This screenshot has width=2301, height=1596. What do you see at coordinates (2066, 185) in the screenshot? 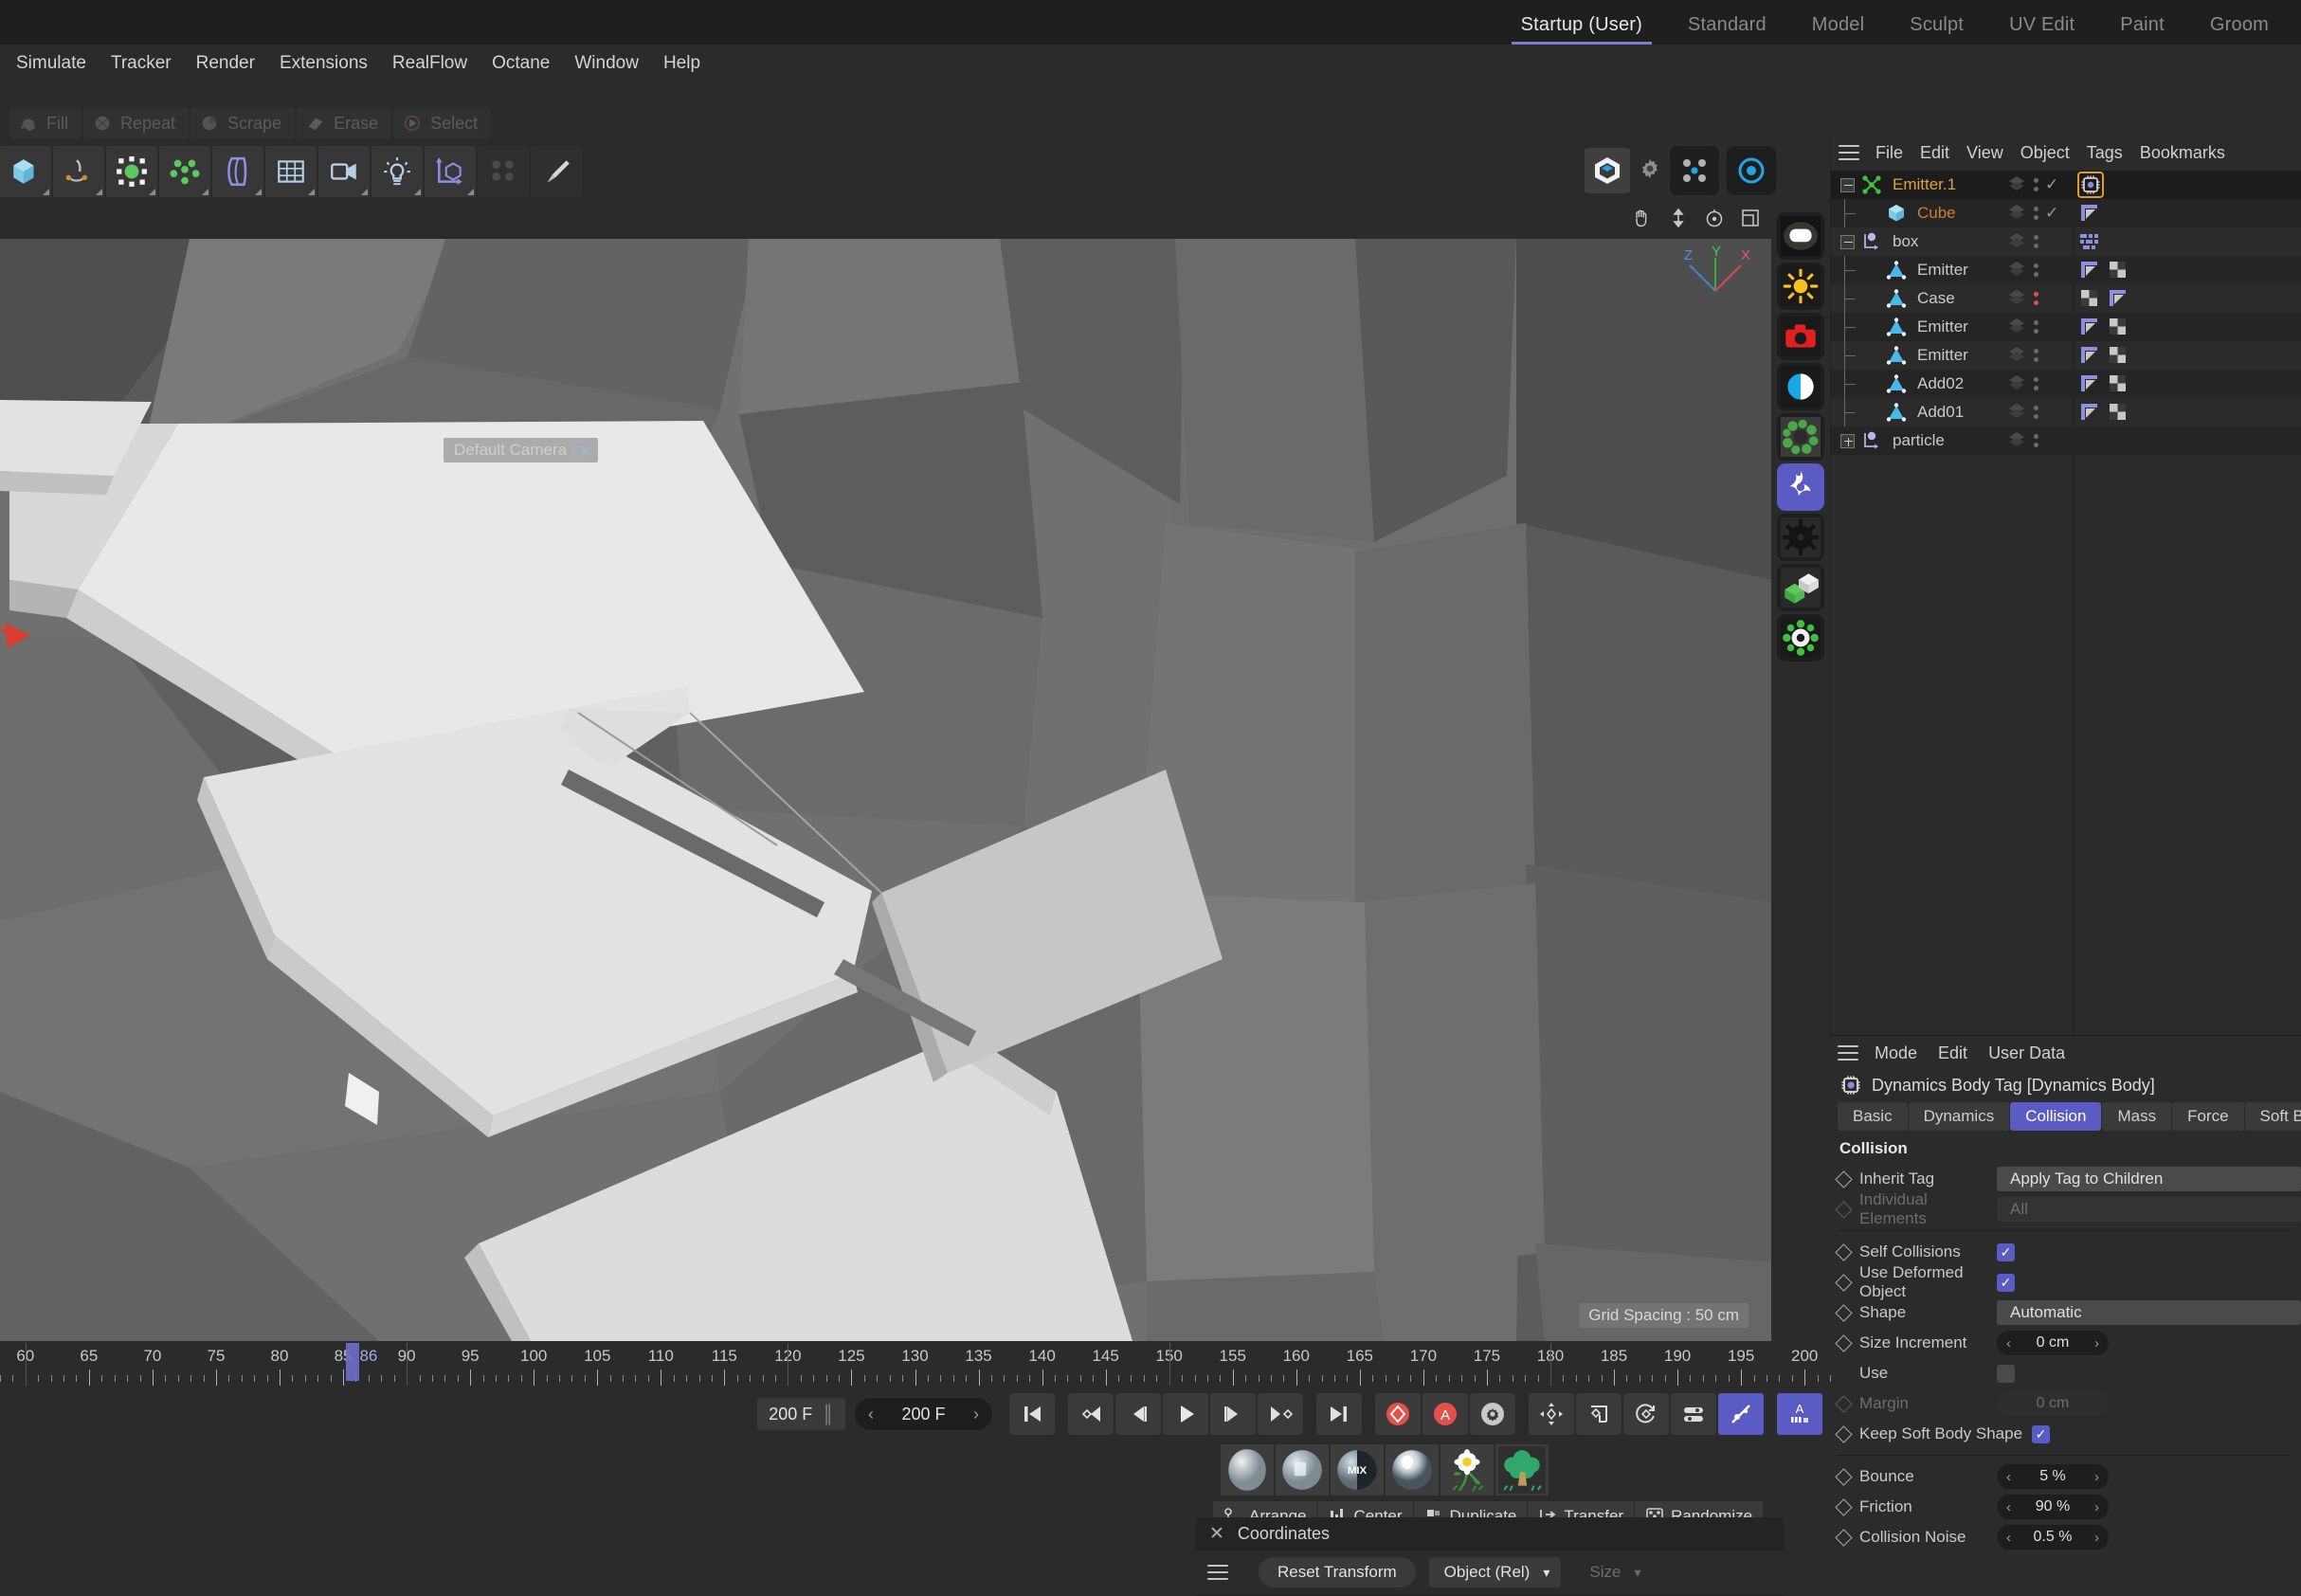
I see `object-row: Emitter.1 ✓` at bounding box center [2066, 185].